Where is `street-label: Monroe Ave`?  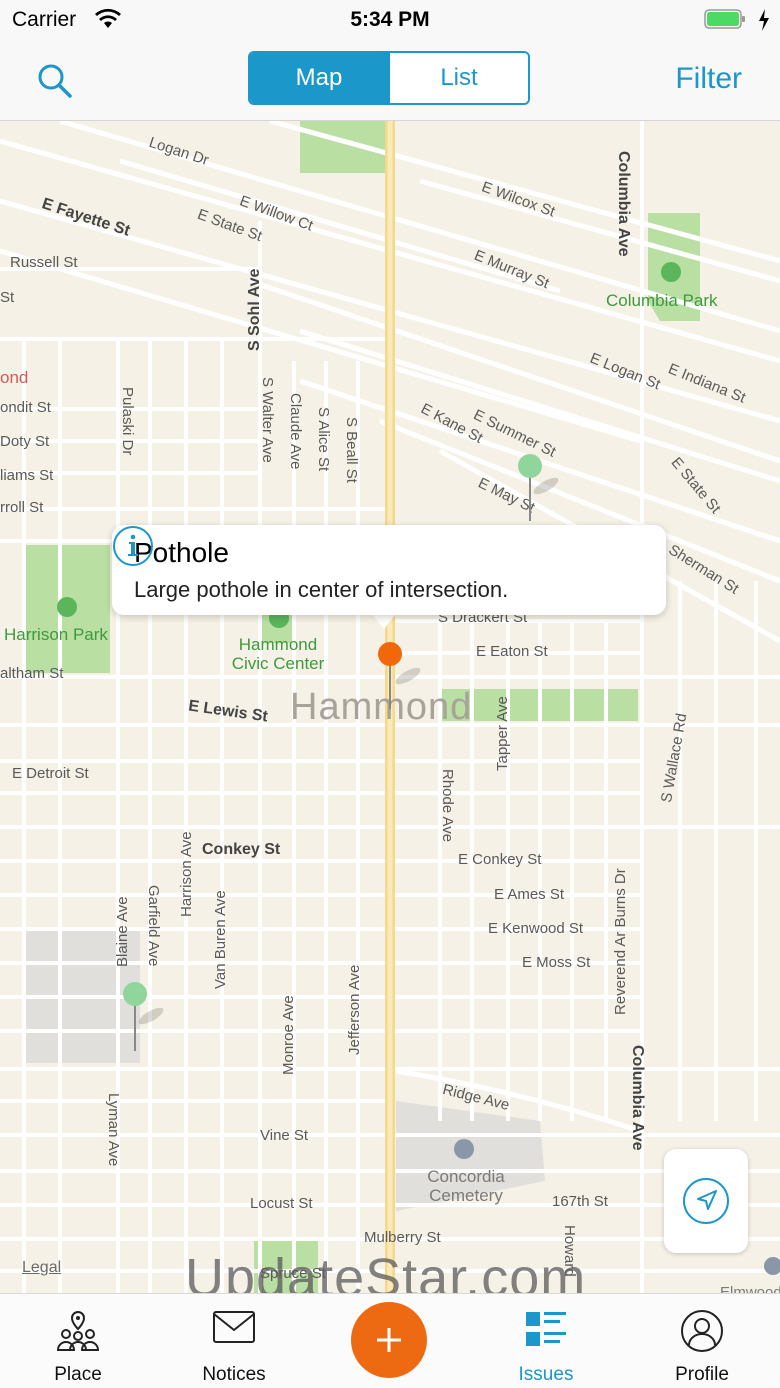
street-label: Monroe Ave is located at coordinates (288, 1035).